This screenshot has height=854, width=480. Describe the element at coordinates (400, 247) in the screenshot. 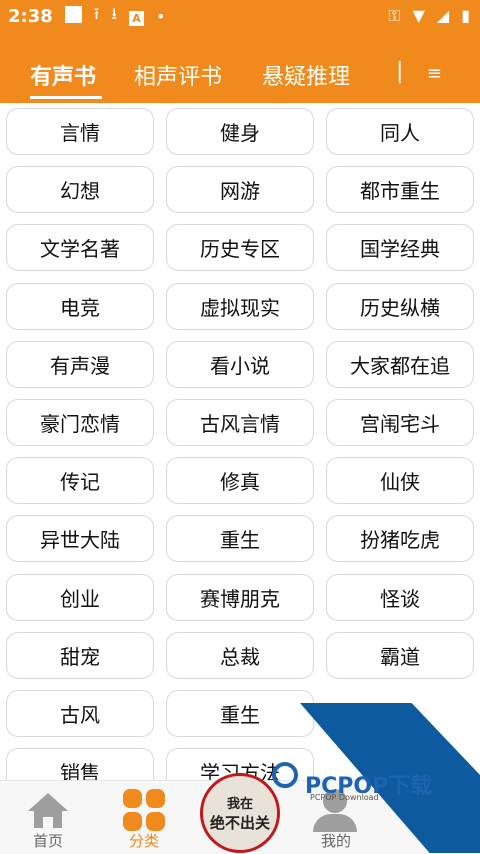

I see `category-item: 国学经典` at that location.